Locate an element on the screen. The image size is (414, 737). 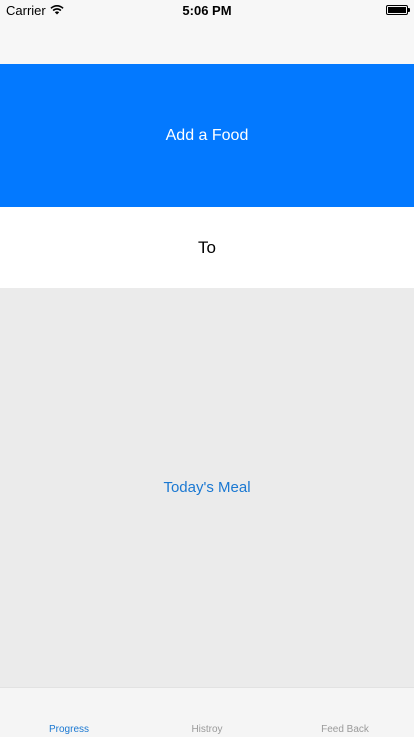
to-label-text: To is located at coordinates (207, 247).